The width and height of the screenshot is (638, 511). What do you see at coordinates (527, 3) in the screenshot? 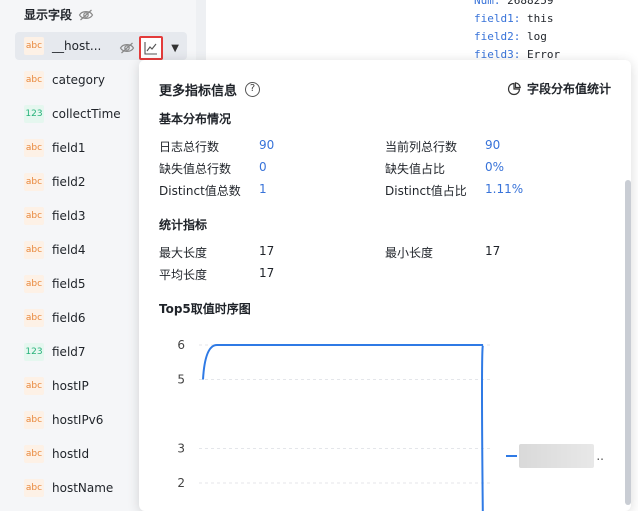
I see `log-value: 2688259` at bounding box center [527, 3].